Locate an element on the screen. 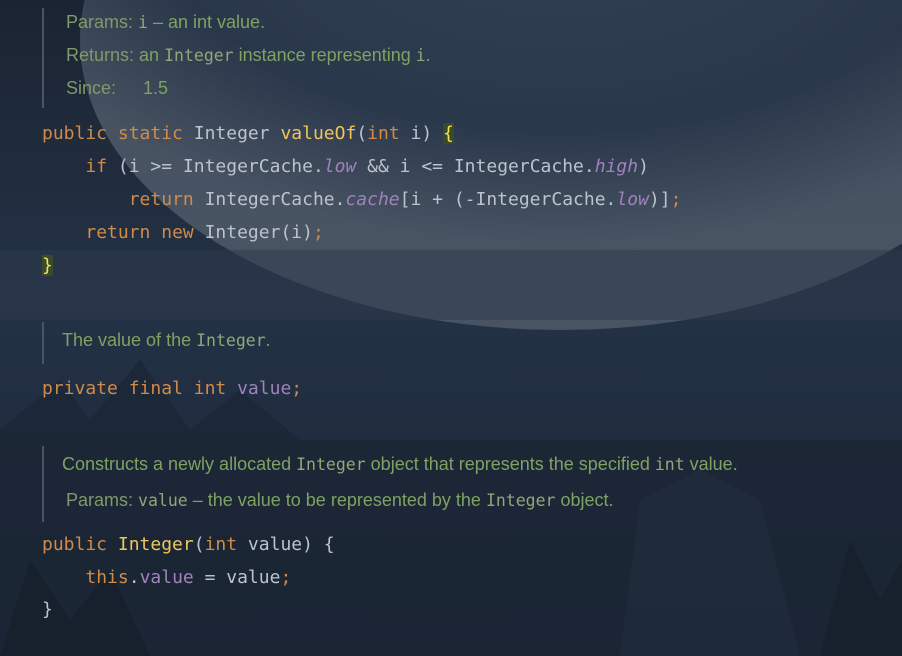  code-text: )] is located at coordinates (659, 199).